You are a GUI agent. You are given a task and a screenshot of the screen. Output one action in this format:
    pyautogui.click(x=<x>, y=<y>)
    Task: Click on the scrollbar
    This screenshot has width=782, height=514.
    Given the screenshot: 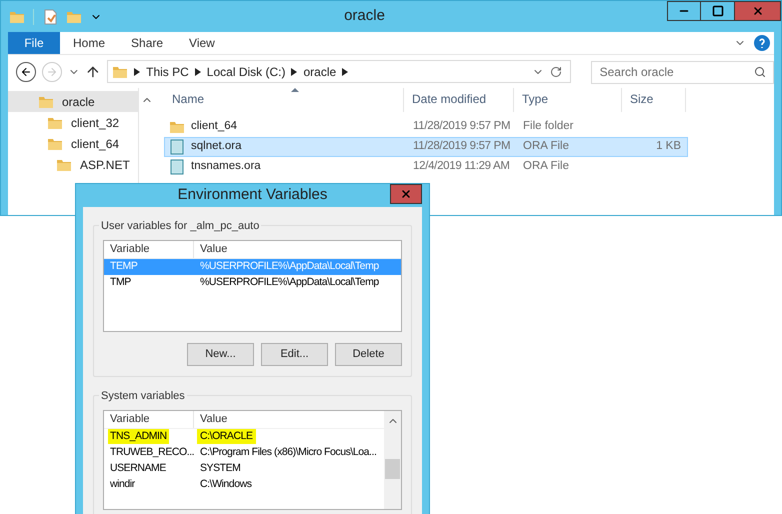 What is the action you would take?
    pyautogui.click(x=392, y=459)
    